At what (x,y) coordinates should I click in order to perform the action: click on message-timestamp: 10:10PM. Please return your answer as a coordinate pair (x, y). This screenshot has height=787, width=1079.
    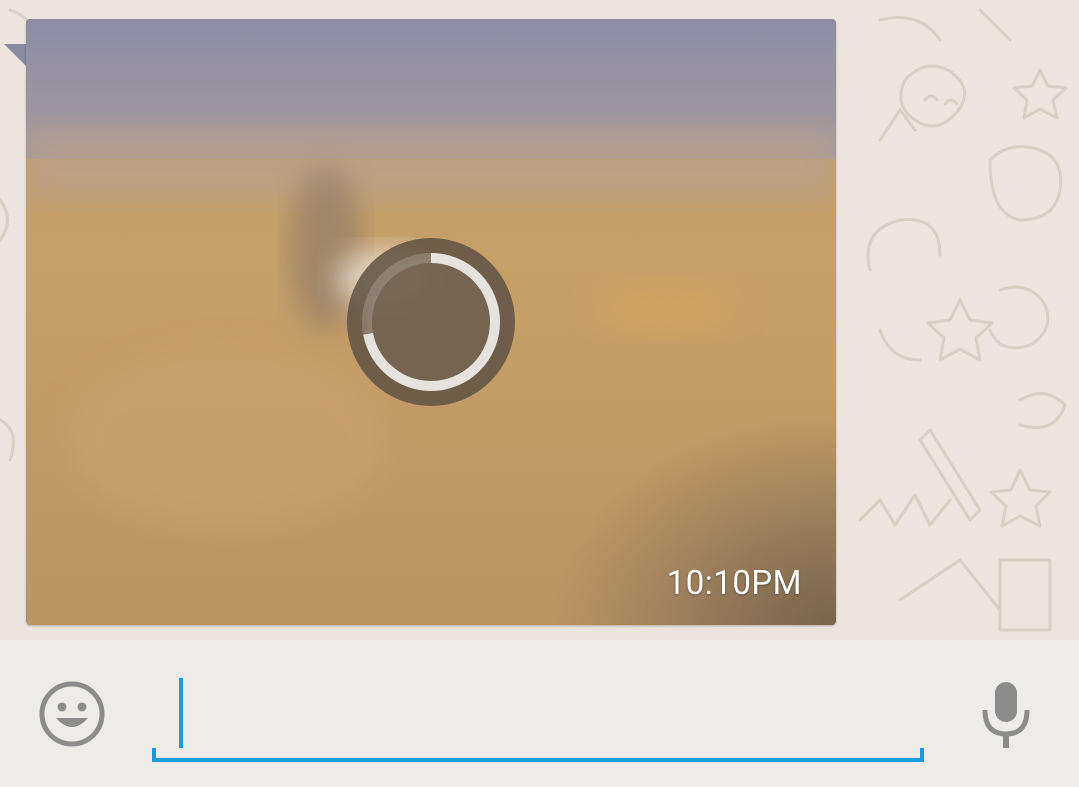
    Looking at the image, I should click on (734, 583).